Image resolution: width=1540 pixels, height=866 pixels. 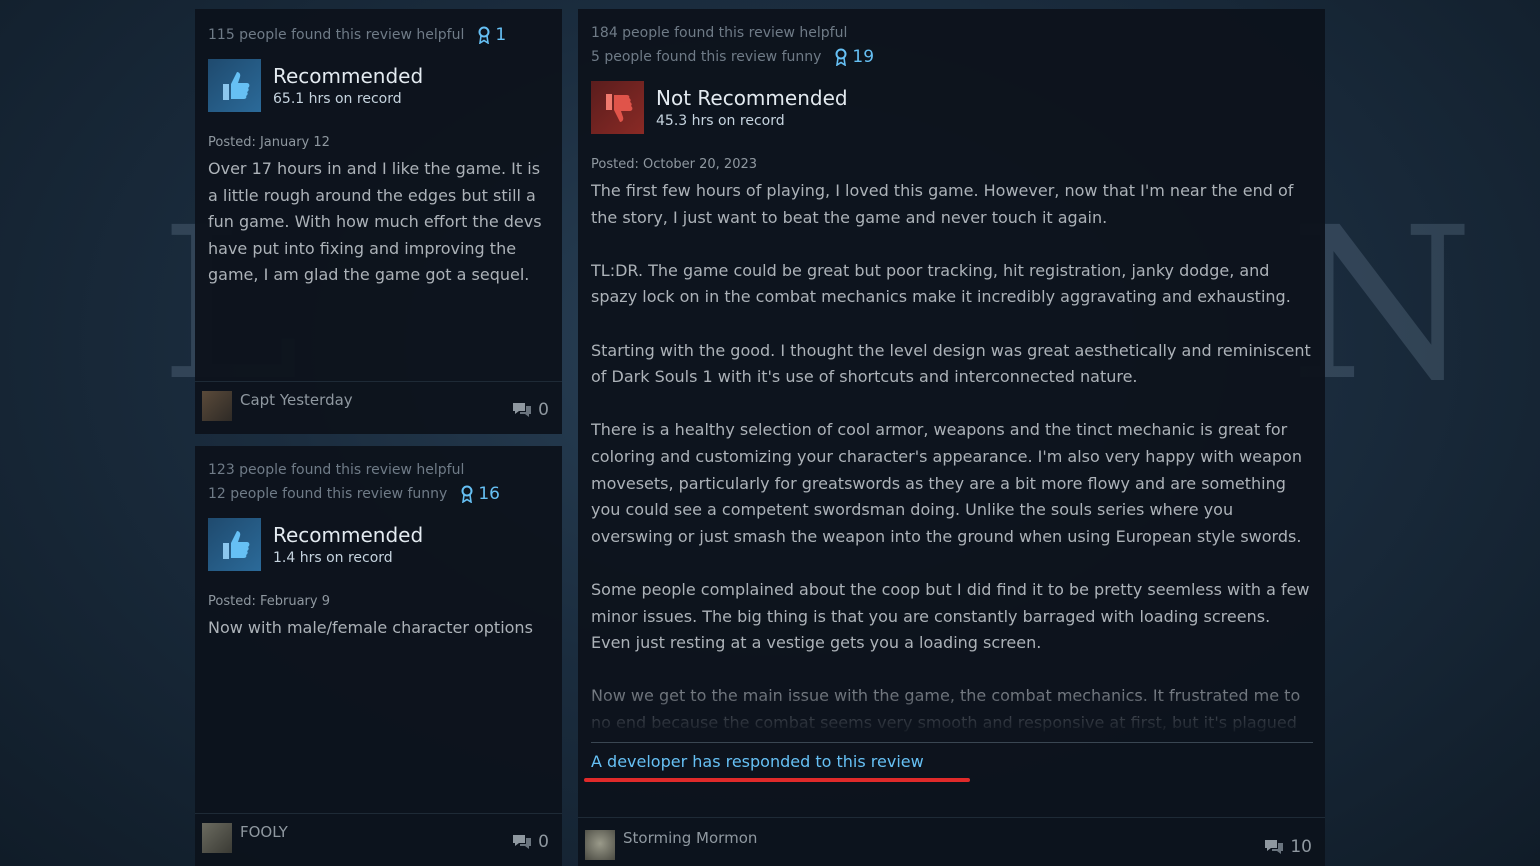 What do you see at coordinates (720, 120) in the screenshot?
I see `hours-on-record: 45.3 hrs on record` at bounding box center [720, 120].